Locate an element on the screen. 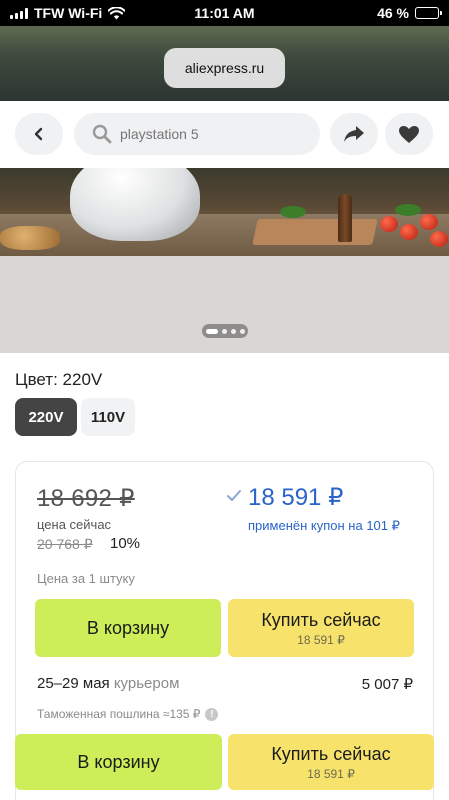 This screenshot has width=449, height=800. status-bar: TFW Wi-Fi 11:01 AM 46 % is located at coordinates (224, 13).